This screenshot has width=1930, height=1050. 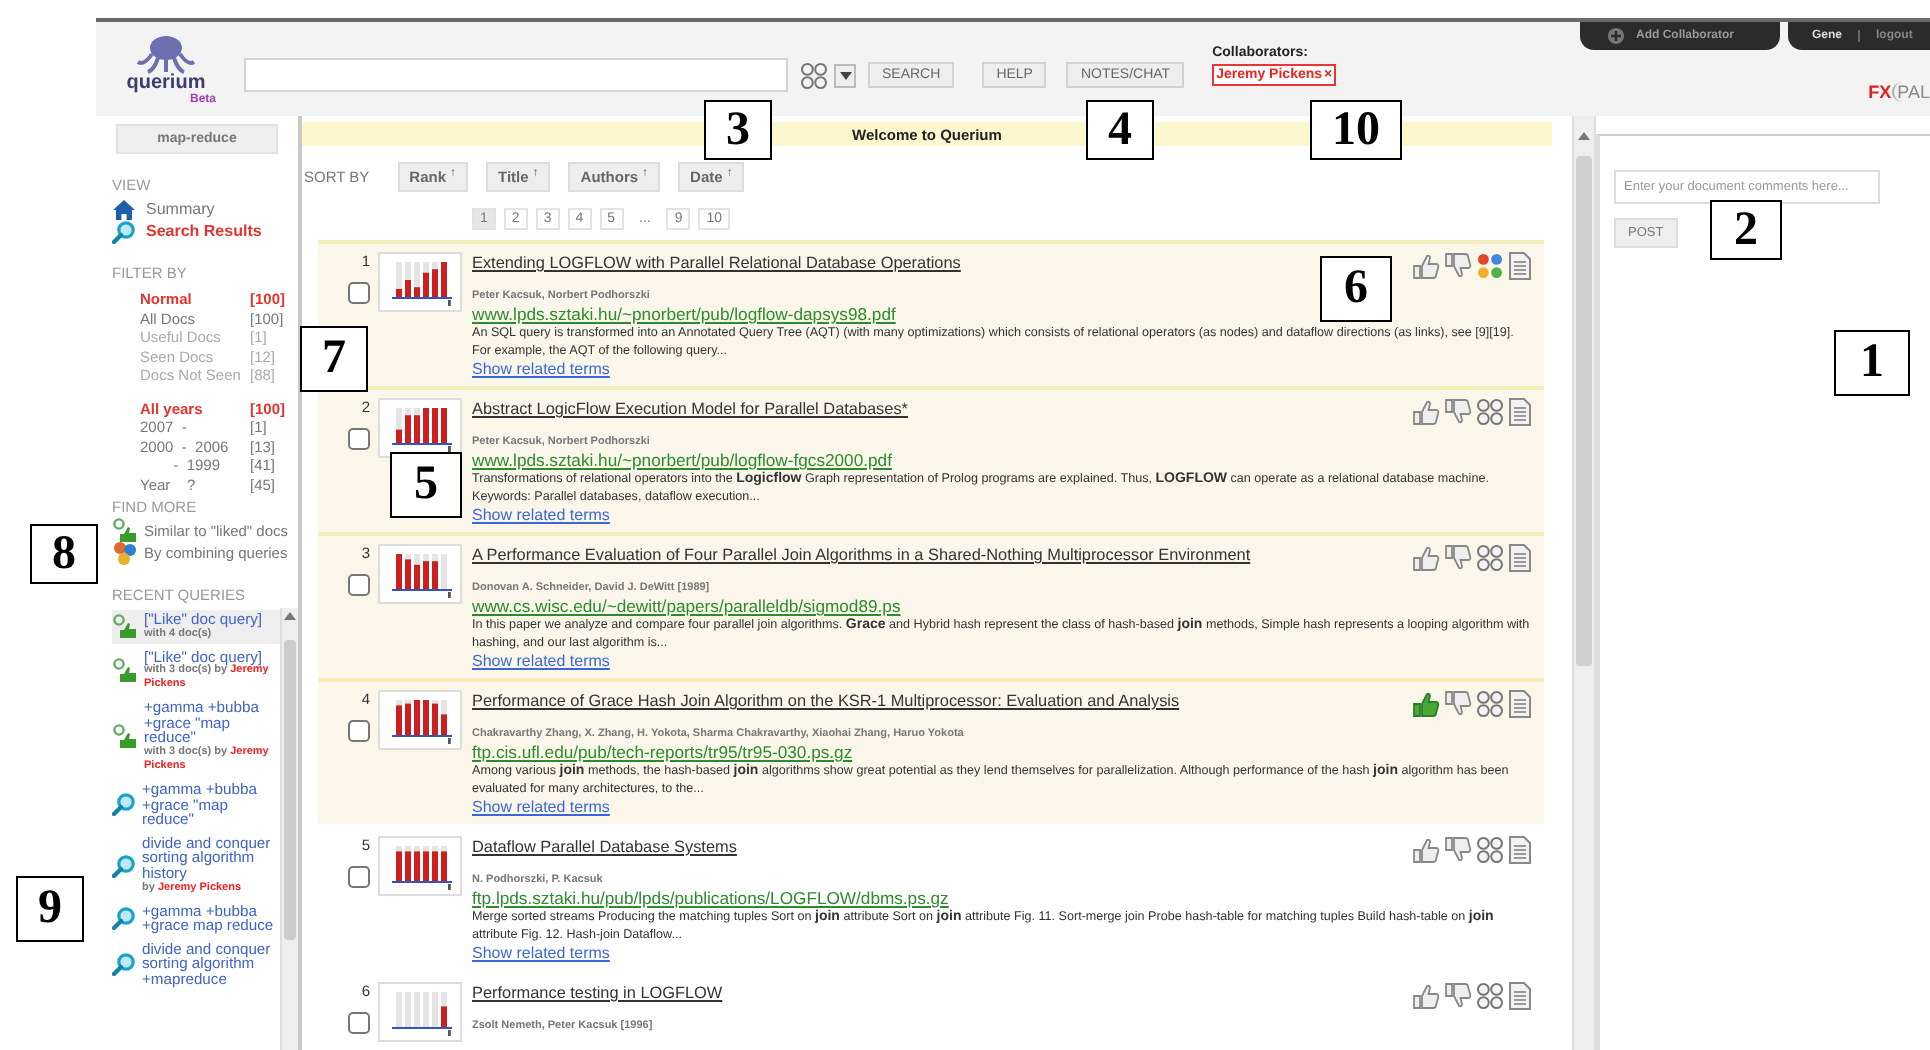 I want to click on dropdown-button, so click(x=845, y=75).